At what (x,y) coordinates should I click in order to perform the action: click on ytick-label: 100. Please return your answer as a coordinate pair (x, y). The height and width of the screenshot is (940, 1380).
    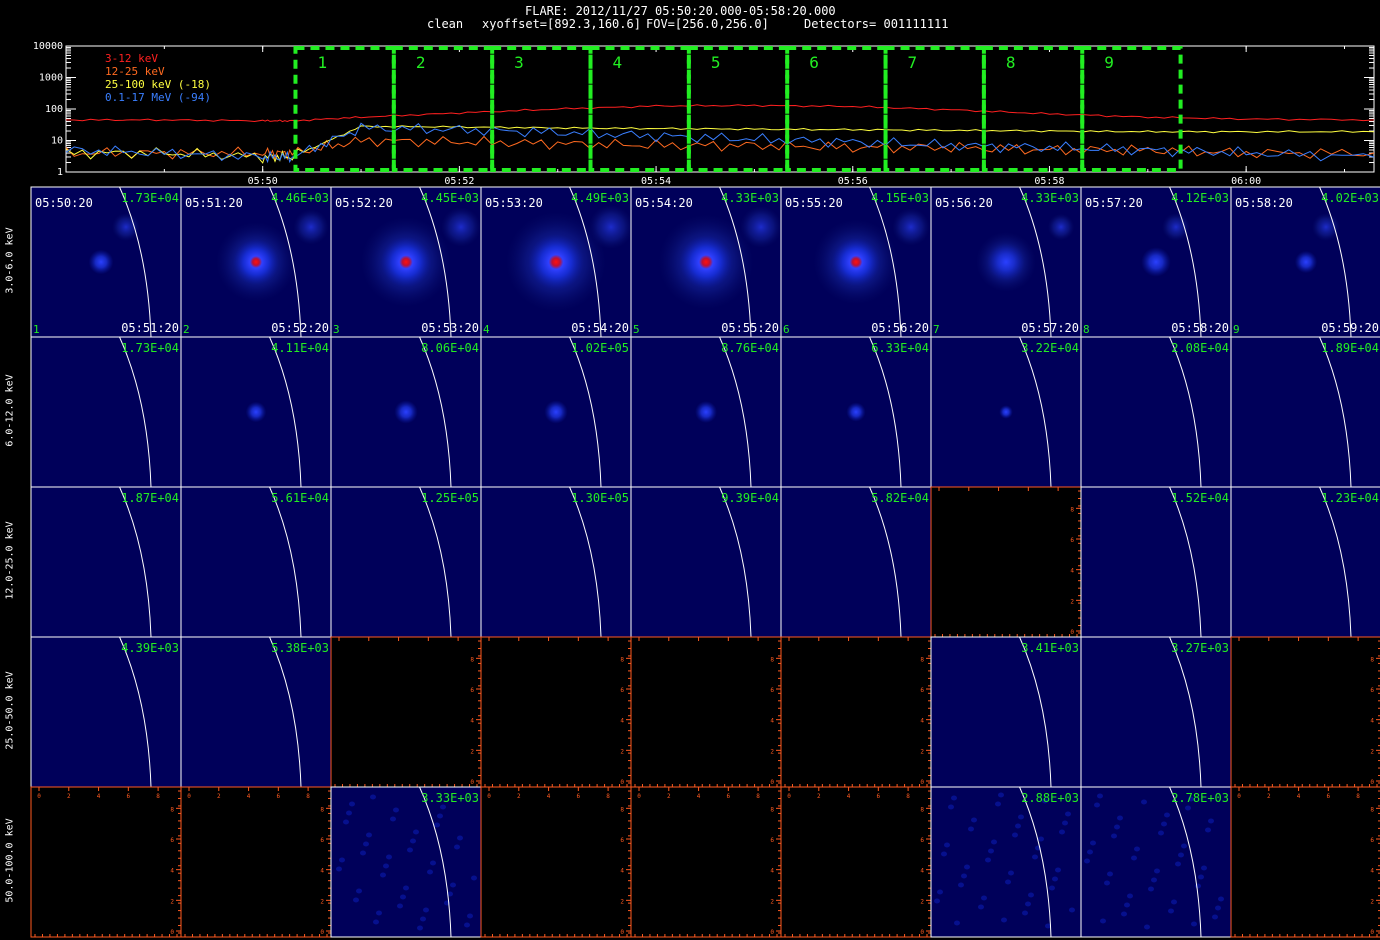
    Looking at the image, I should click on (54, 109).